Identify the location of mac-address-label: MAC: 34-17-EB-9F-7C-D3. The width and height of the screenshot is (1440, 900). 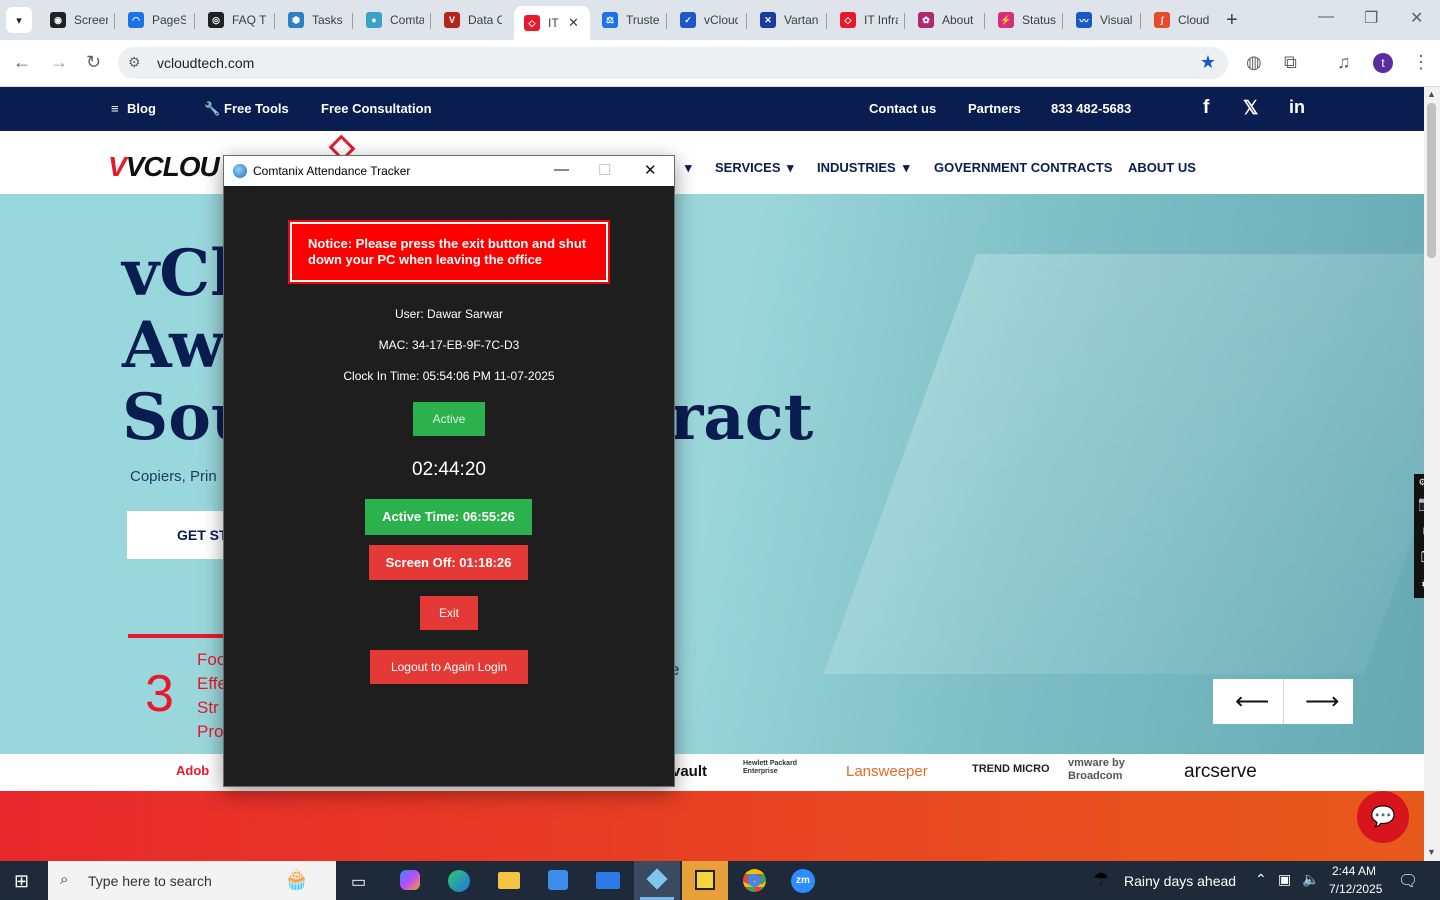
(449, 345).